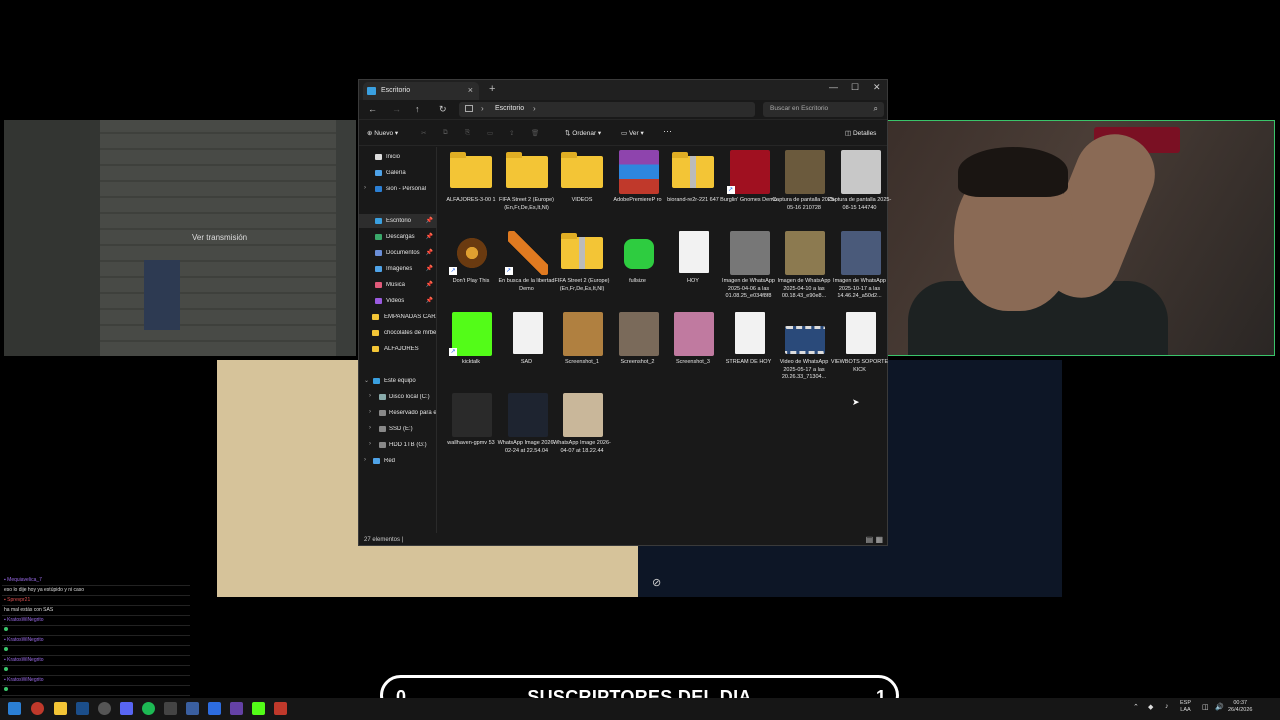  I want to click on chat-text, so click(96, 631).